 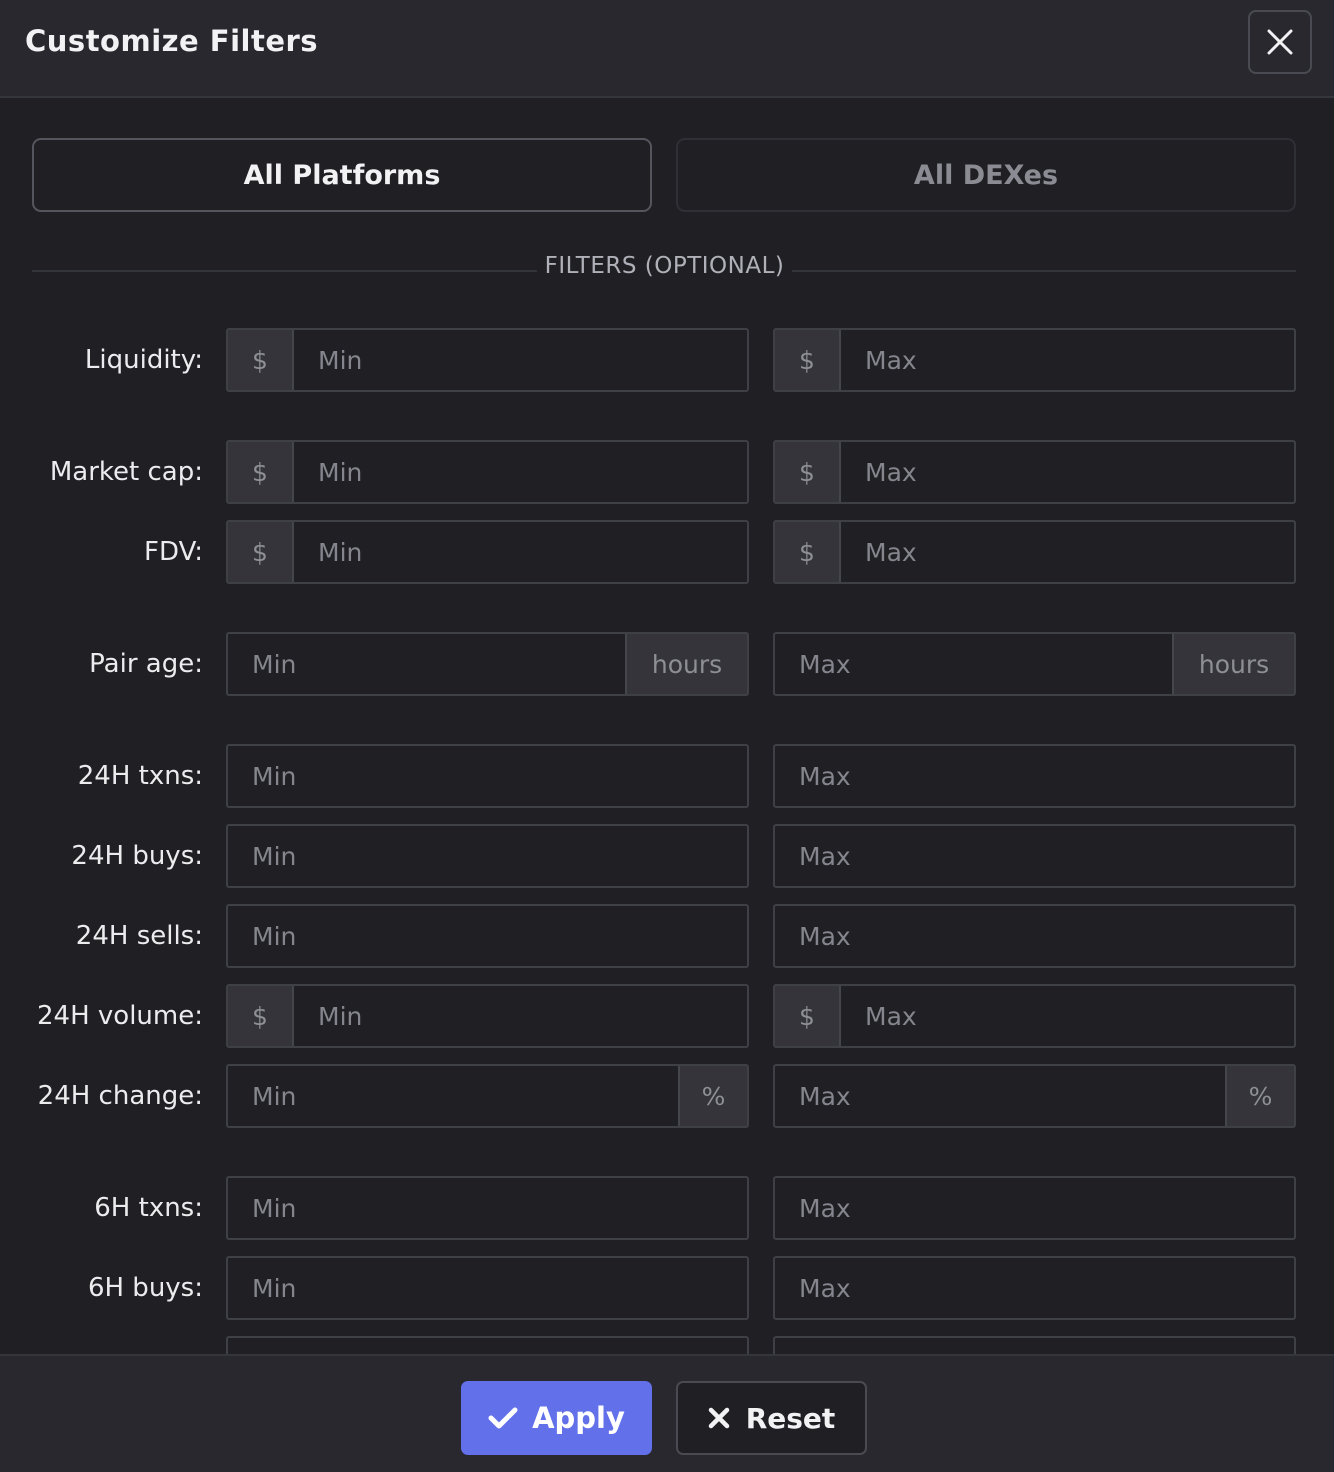 I want to click on apply-button: Apply, so click(x=556, y=1418).